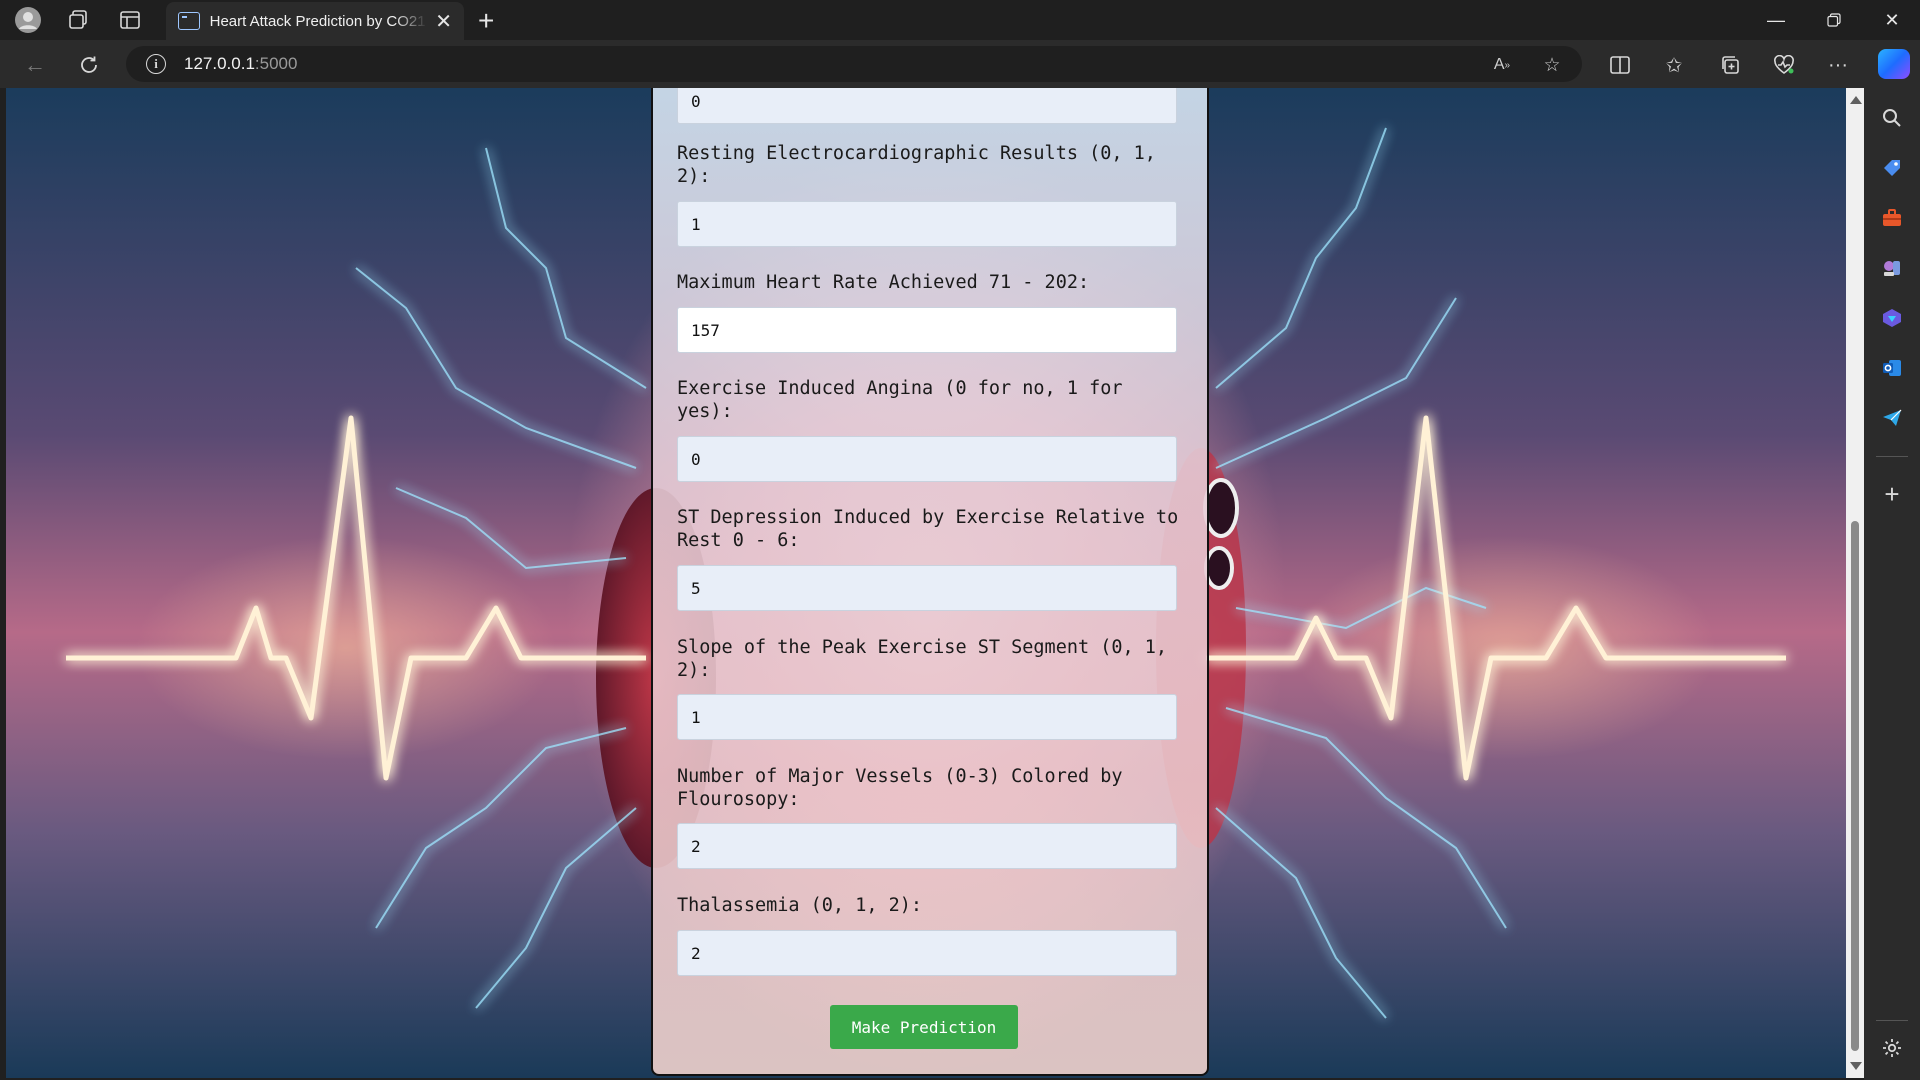 This screenshot has width=1920, height=1080. I want to click on active-tab: Heart Attack Prediction by CO21 ✕, so click(315, 21).